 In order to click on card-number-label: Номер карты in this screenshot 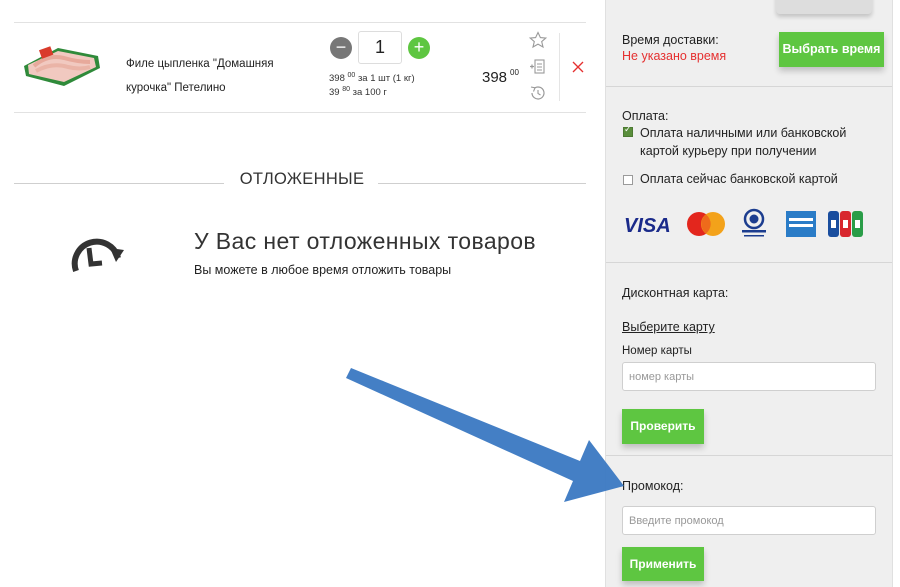, I will do `click(657, 351)`.